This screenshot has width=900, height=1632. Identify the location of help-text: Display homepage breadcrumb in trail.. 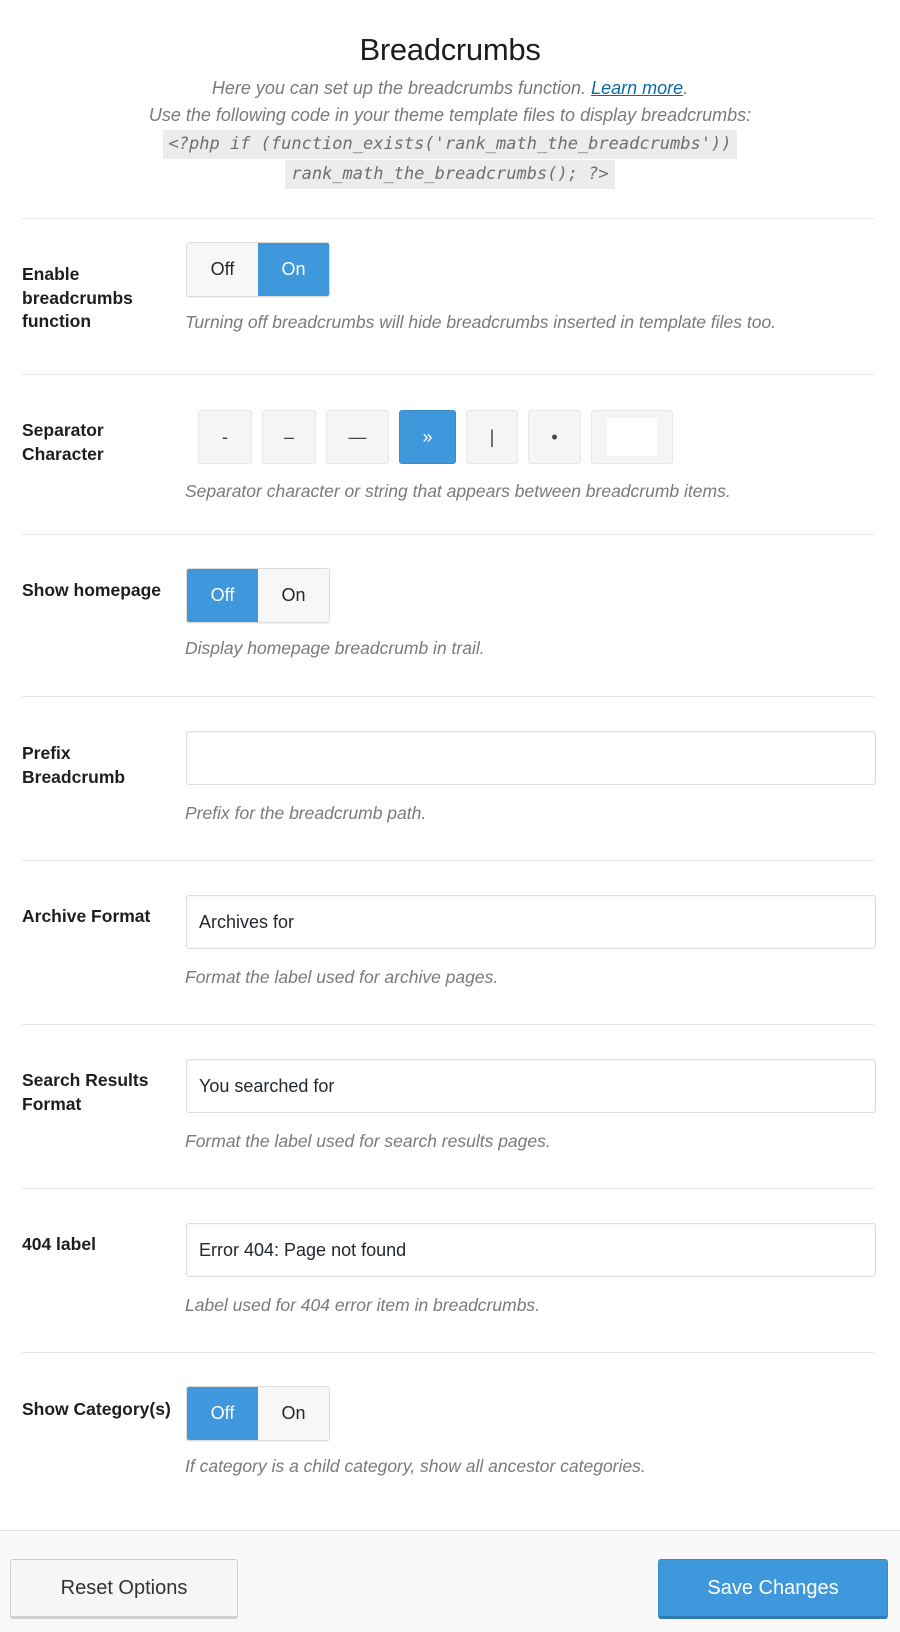
(335, 648).